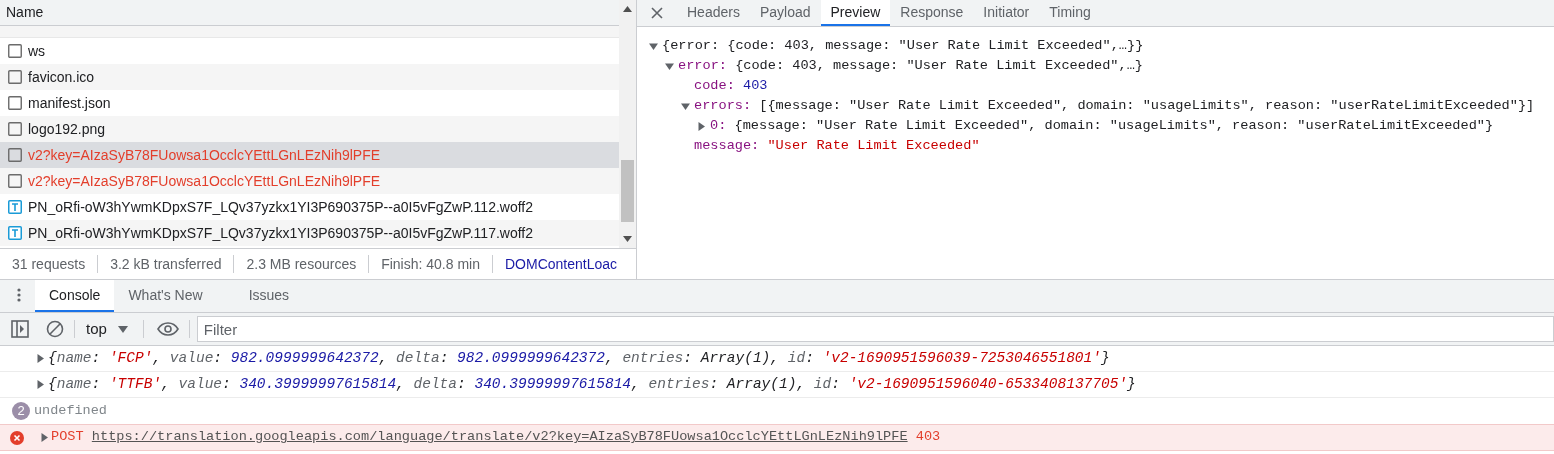 Image resolution: width=1554 pixels, height=454 pixels. Describe the element at coordinates (165, 296) in the screenshot. I see `tab: What's New` at that location.